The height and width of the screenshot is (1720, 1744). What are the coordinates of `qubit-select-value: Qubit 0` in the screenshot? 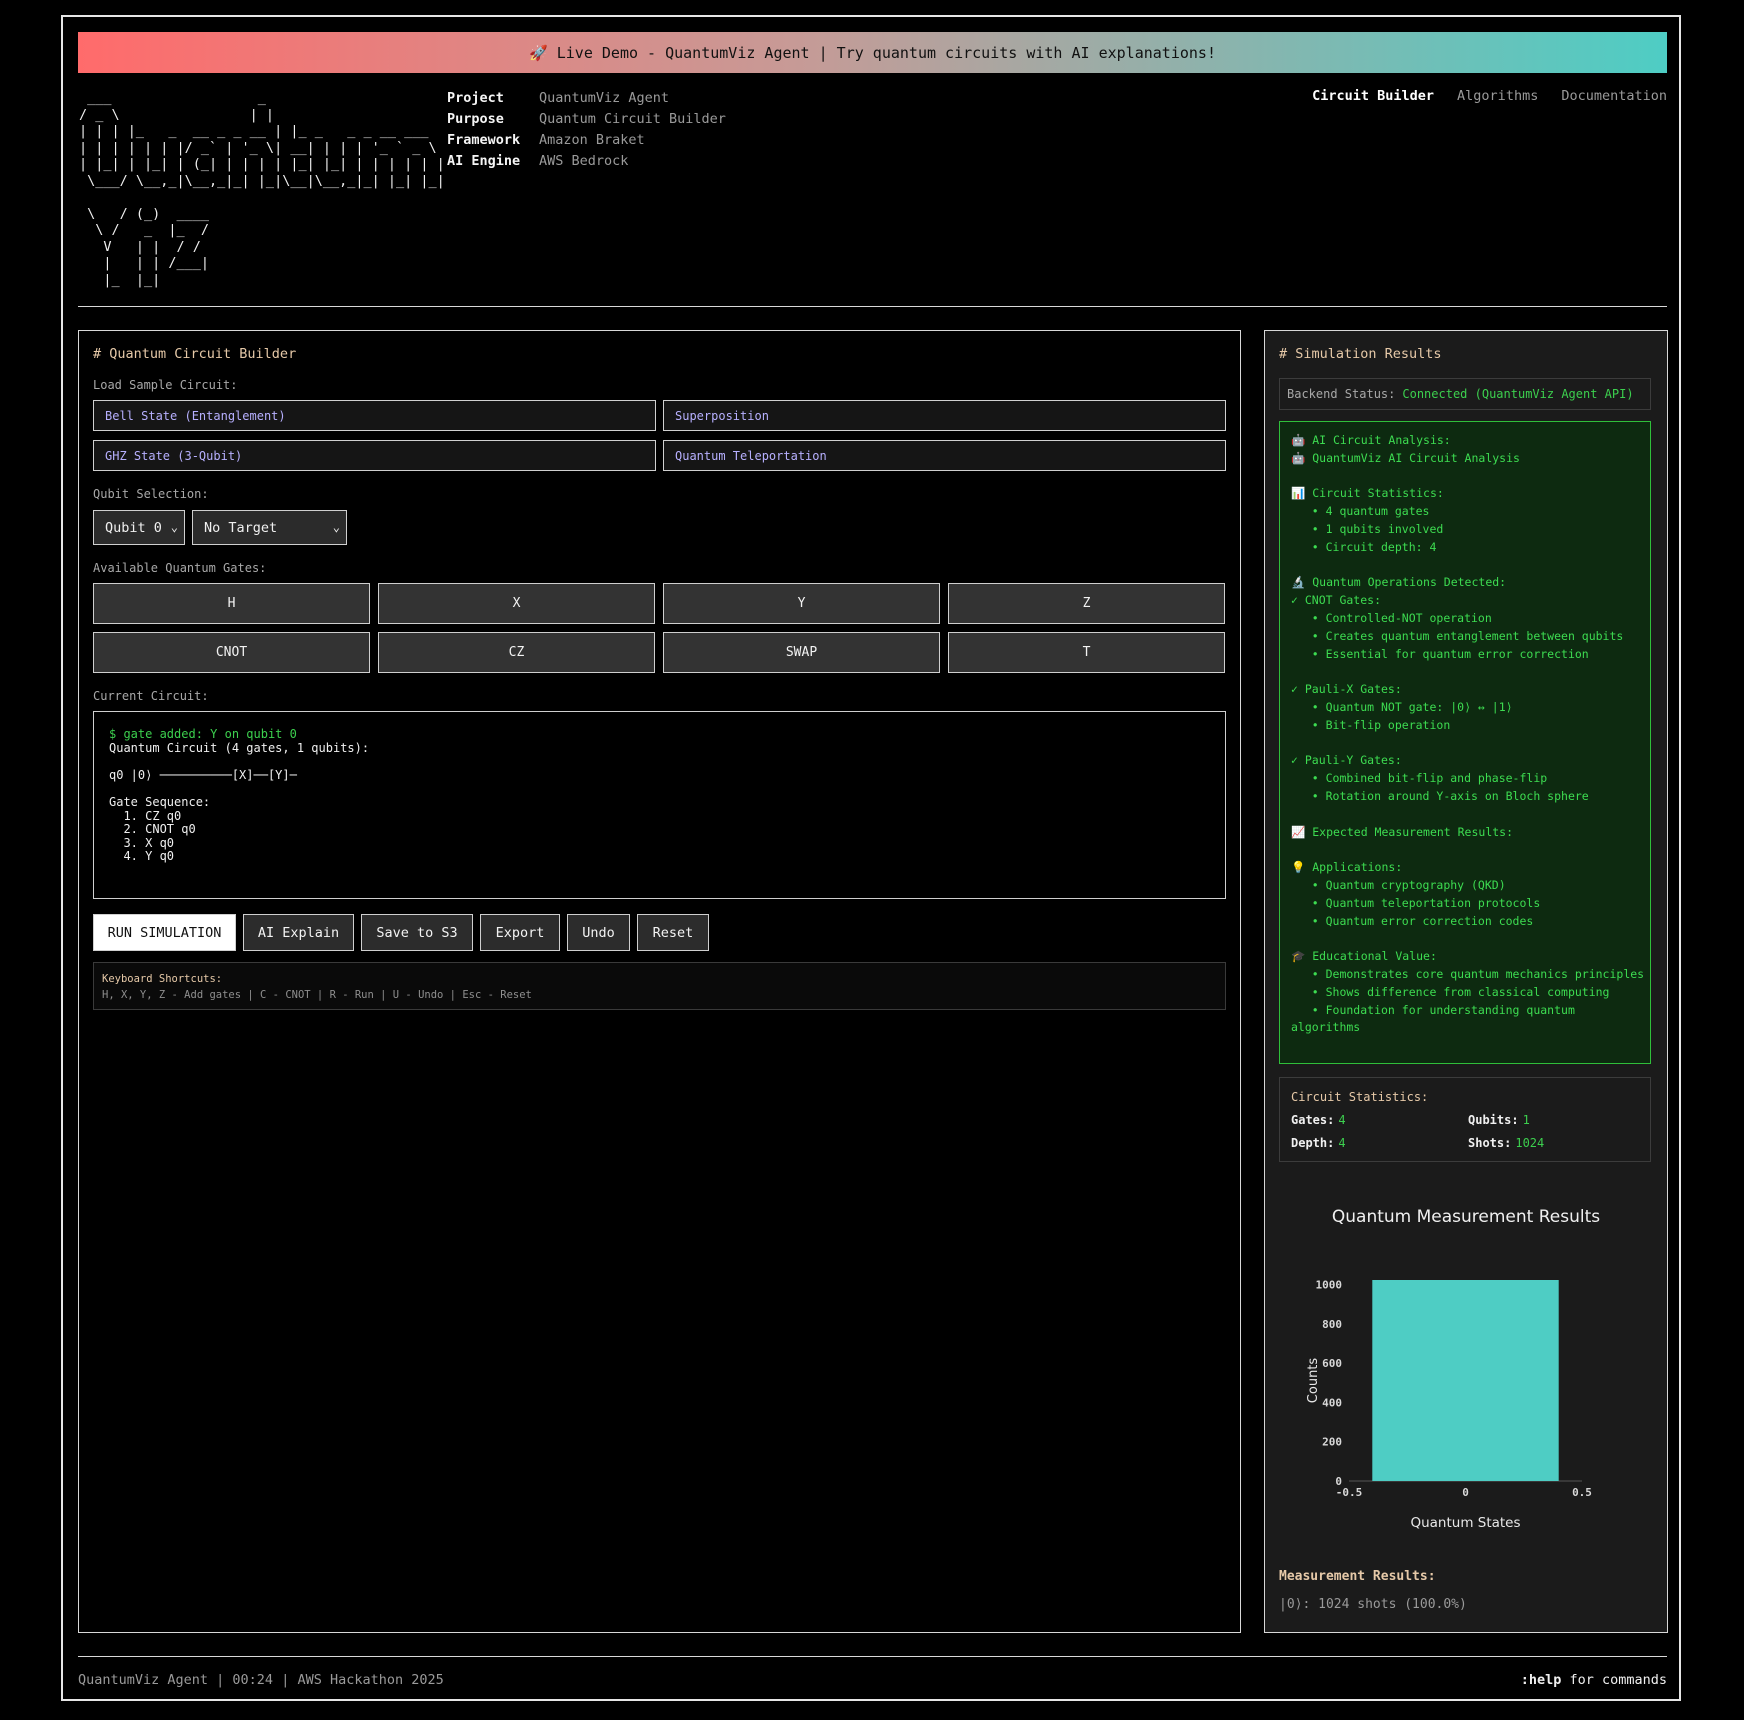 It's located at (133, 527).